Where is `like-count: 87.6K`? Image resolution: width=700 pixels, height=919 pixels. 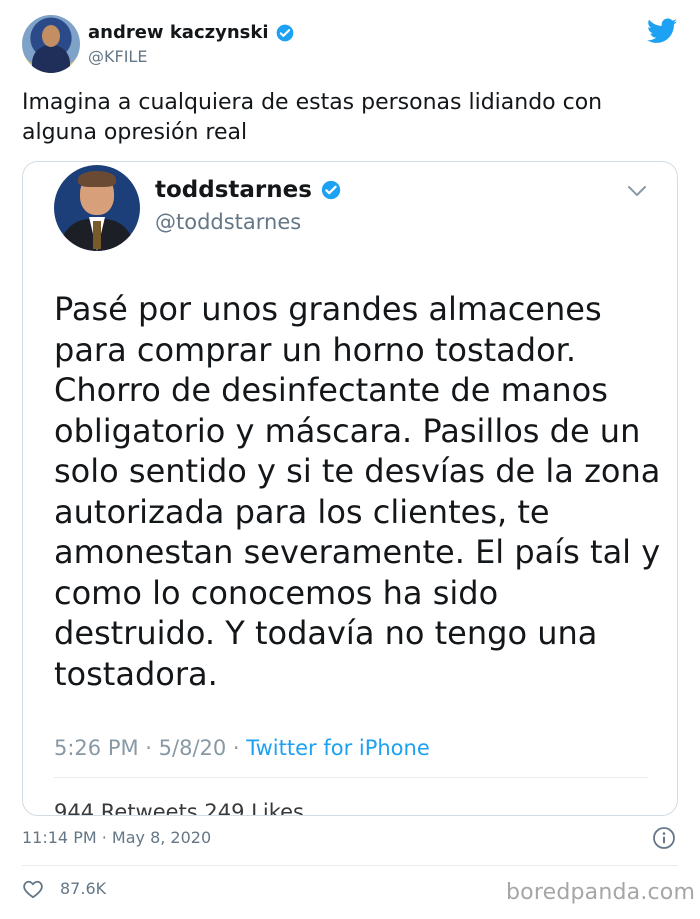 like-count: 87.6K is located at coordinates (83, 888).